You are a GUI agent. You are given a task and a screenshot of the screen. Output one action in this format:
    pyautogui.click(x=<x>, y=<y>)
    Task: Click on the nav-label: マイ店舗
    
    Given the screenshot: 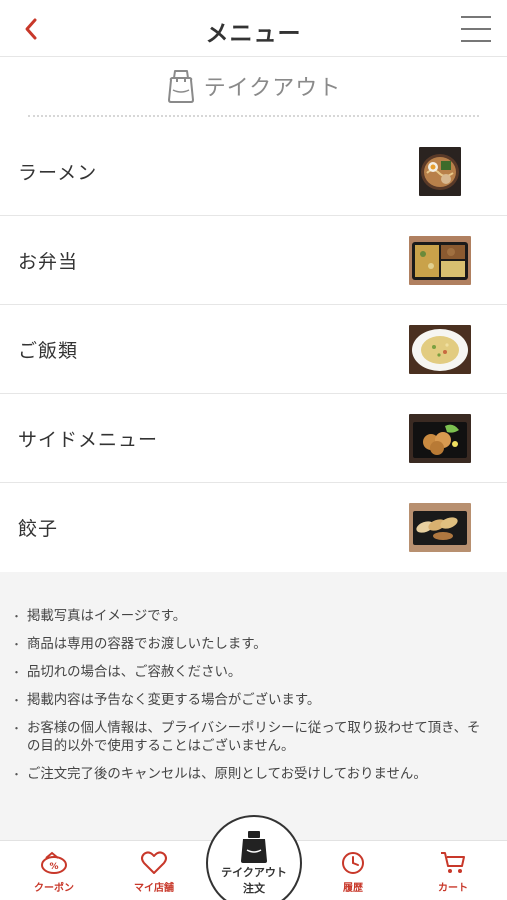 What is the action you would take?
    pyautogui.click(x=154, y=888)
    